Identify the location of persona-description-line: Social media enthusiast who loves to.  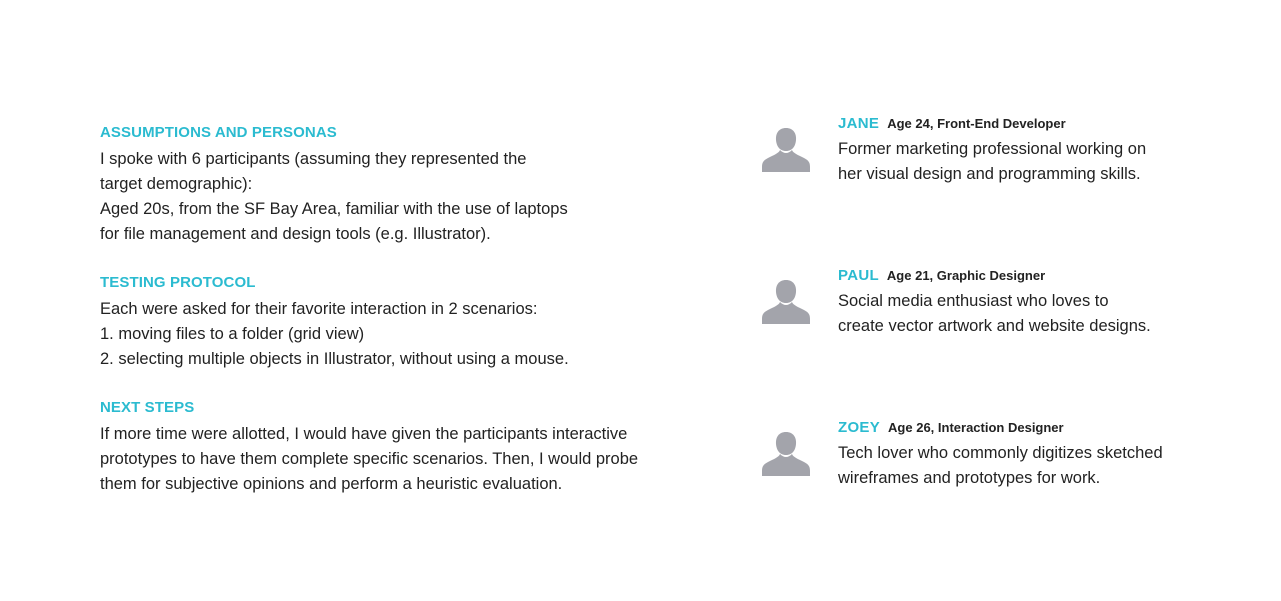
(973, 301).